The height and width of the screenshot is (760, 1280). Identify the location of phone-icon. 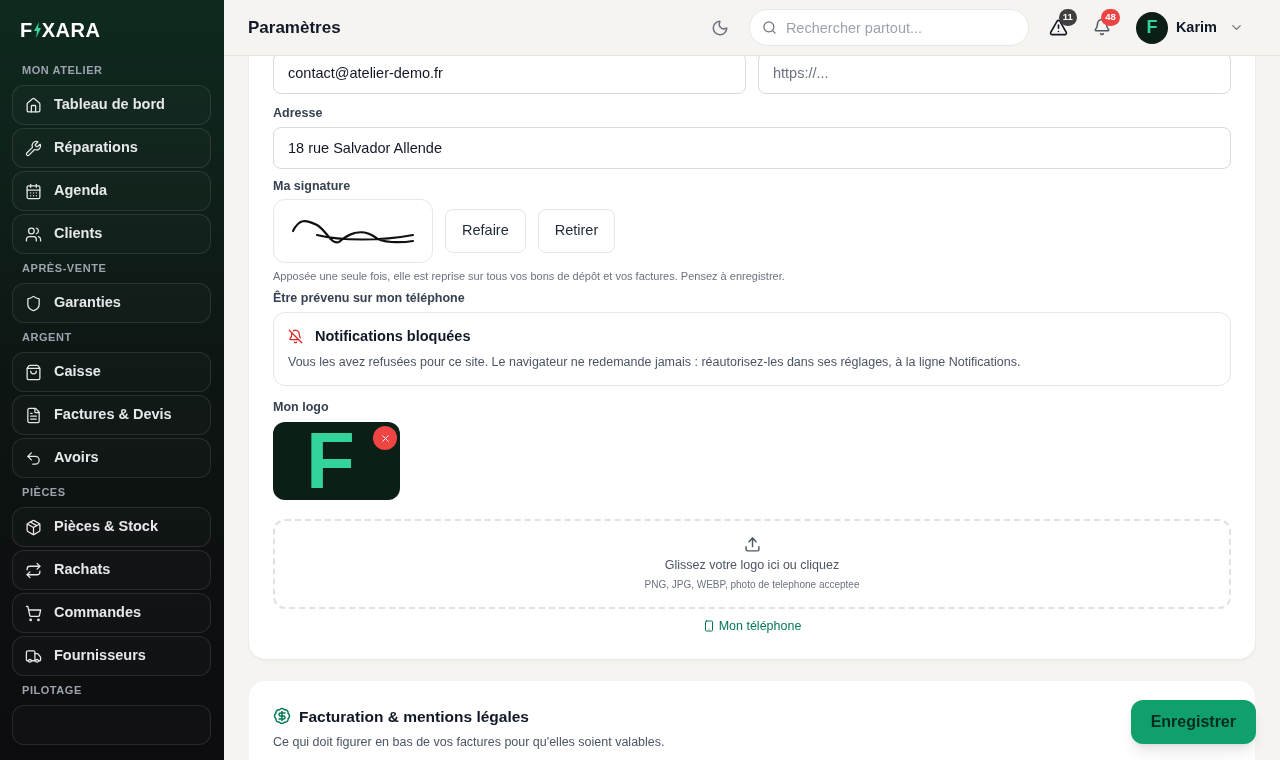
(708, 626).